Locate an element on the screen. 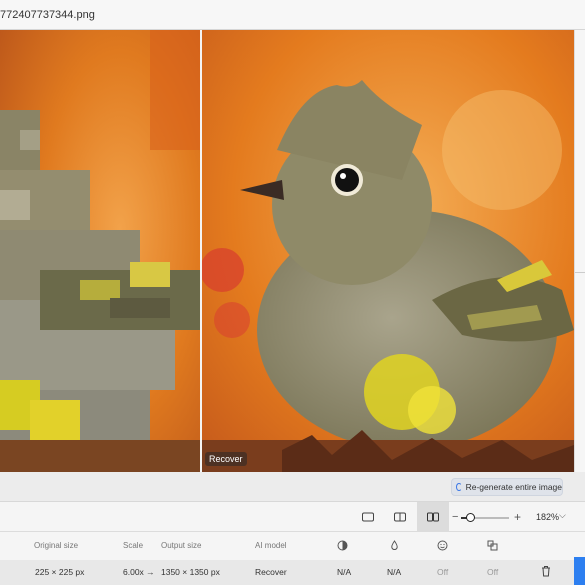 This screenshot has width=585, height=585. regenerate-label: Re-generate entire image is located at coordinates (513, 487).